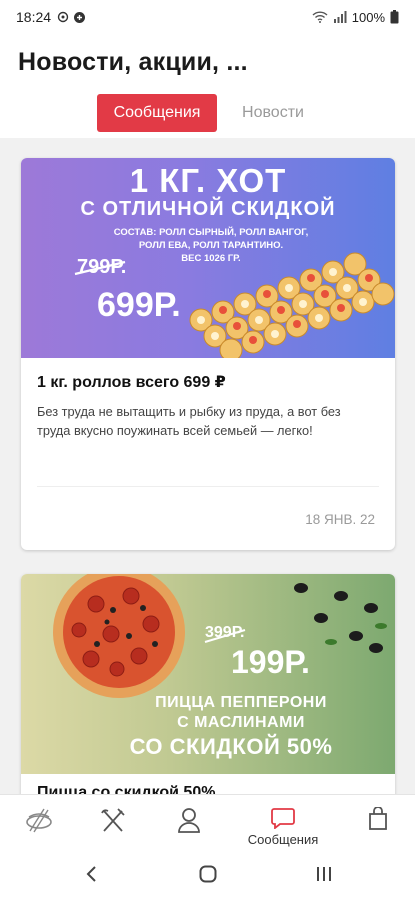  I want to click on bottom-nav: Сообщения, so click(207, 824).